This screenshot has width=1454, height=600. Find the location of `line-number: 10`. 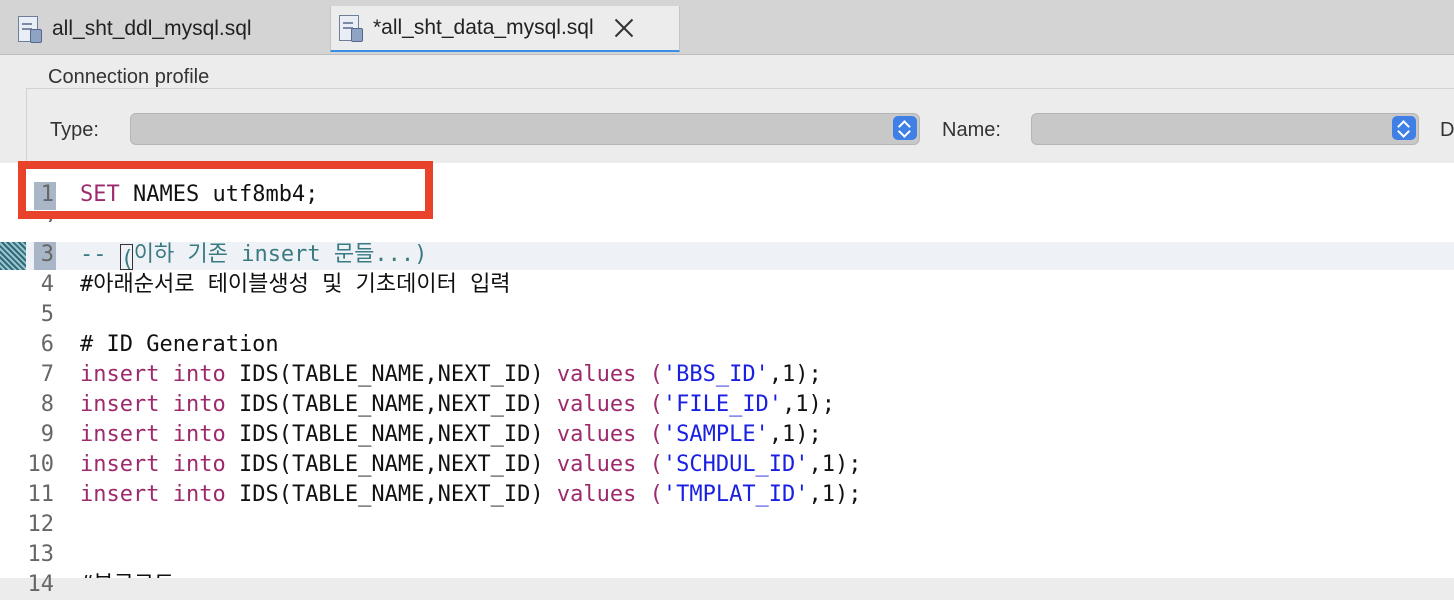

line-number: 10 is located at coordinates (41, 464).